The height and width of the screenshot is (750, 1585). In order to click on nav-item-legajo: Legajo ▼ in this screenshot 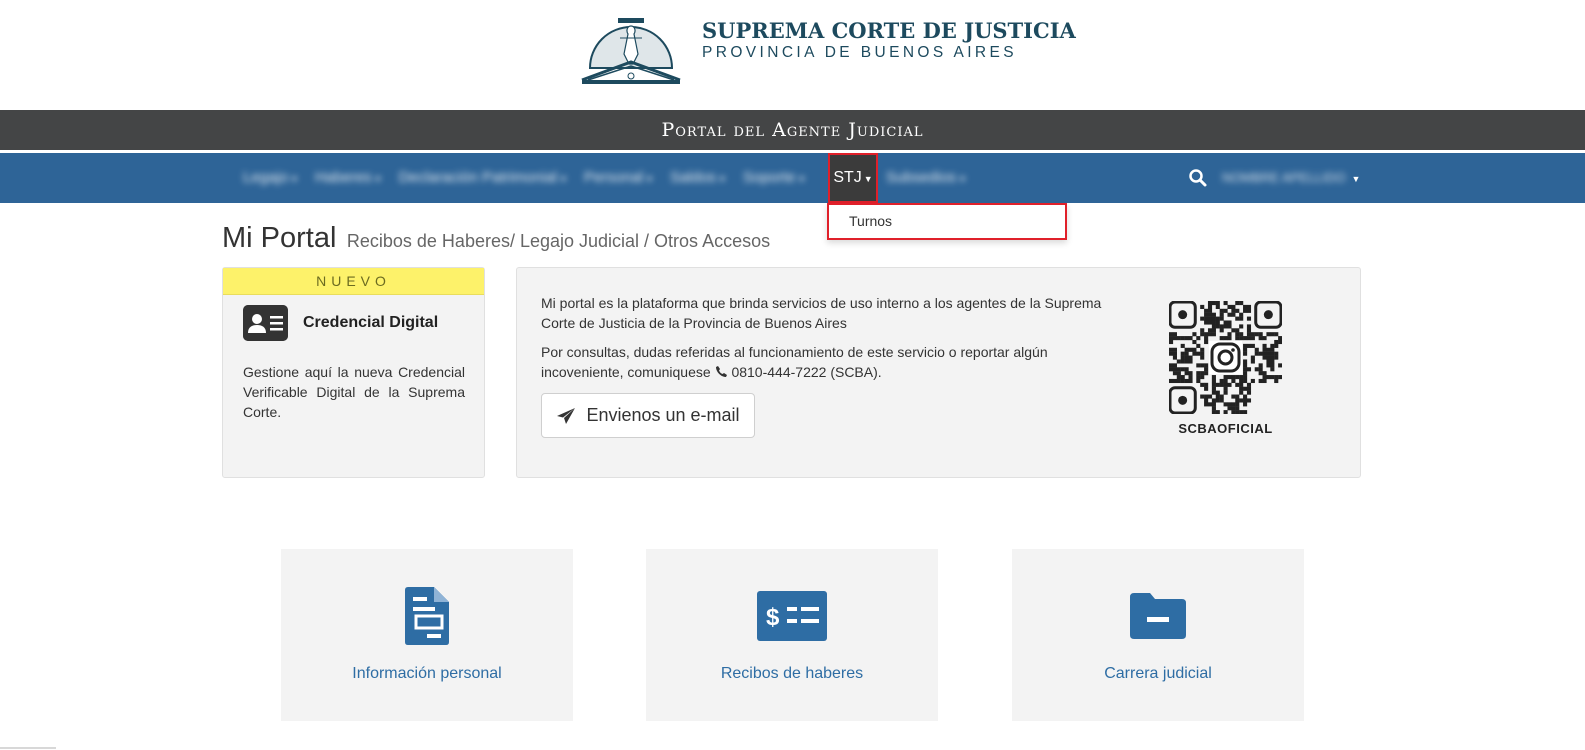, I will do `click(271, 178)`.